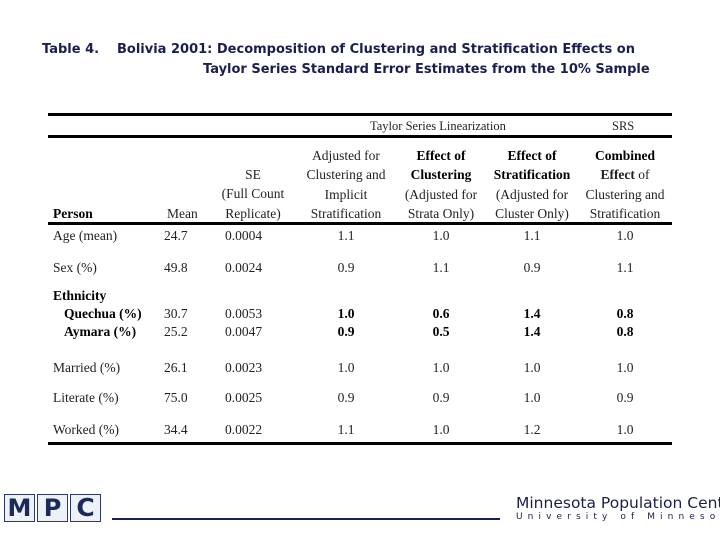 This screenshot has width=720, height=540. What do you see at coordinates (182, 213) in the screenshot?
I see `column-header-mean: Mean` at bounding box center [182, 213].